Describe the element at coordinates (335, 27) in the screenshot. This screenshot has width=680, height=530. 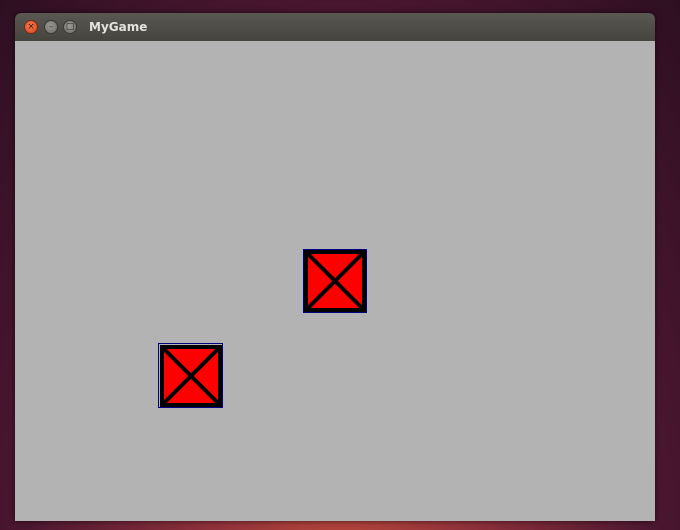
I see `title-bar: × – □ MyGame` at that location.